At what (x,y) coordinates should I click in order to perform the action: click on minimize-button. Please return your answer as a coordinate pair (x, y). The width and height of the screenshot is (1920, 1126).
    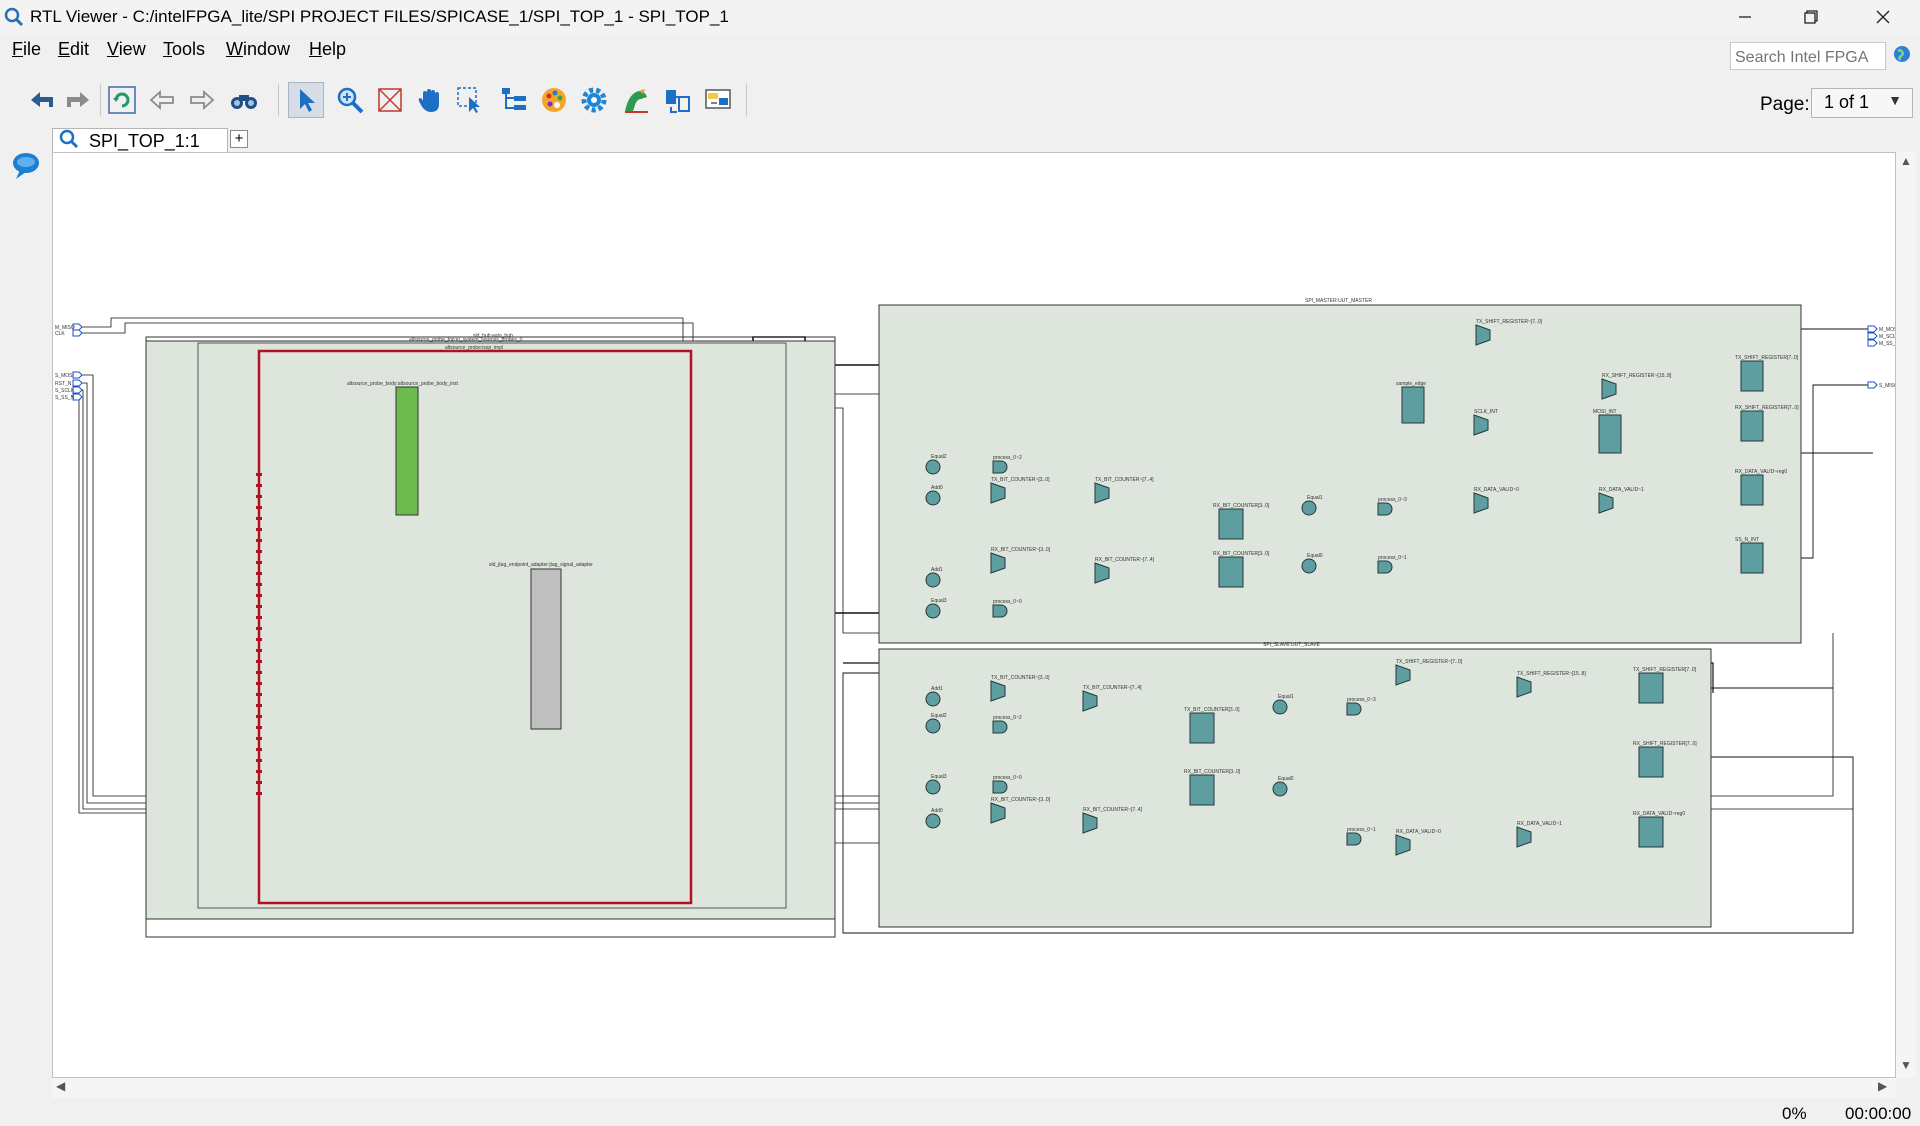
    Looking at the image, I should click on (1745, 17).